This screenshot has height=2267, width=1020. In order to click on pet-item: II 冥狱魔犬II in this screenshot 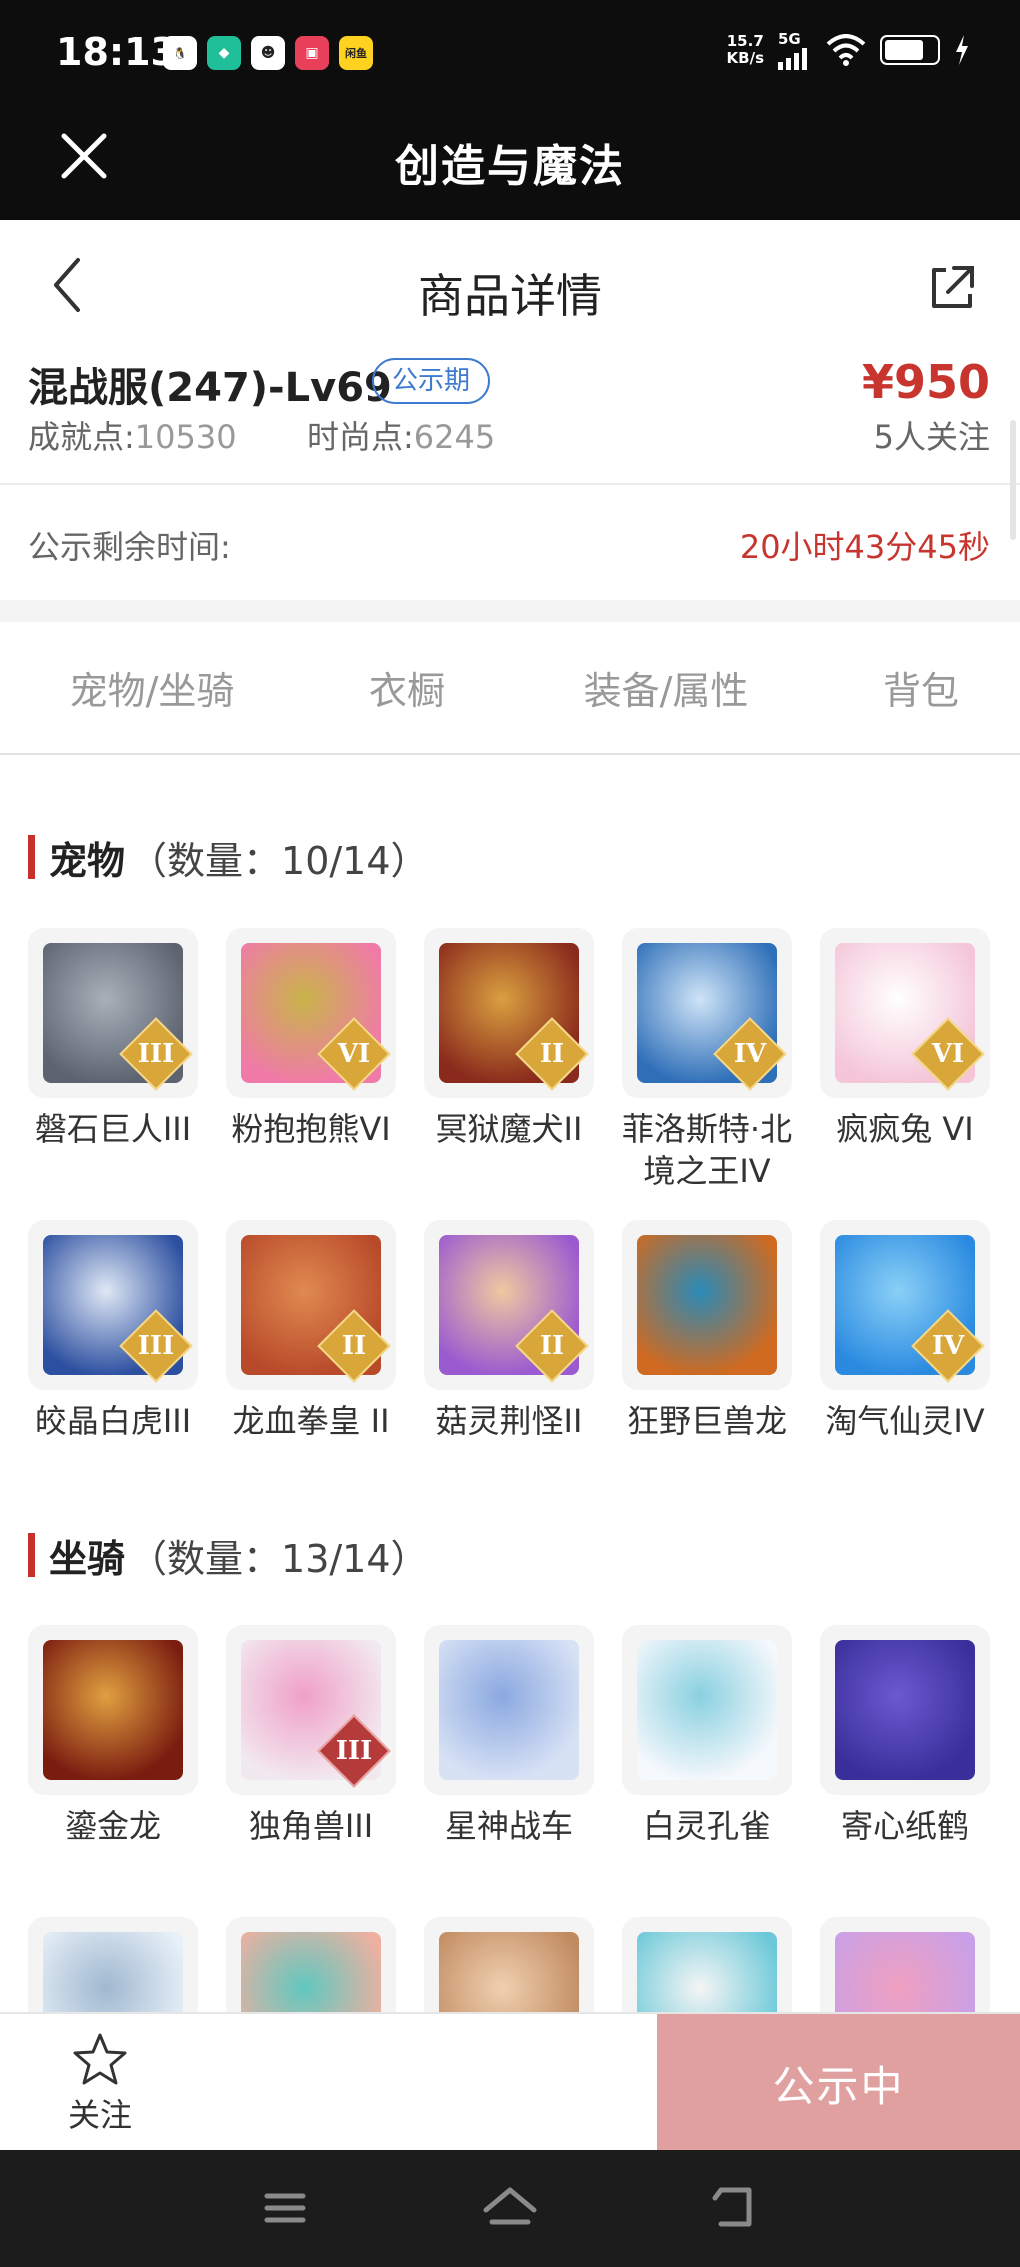, I will do `click(509, 1060)`.